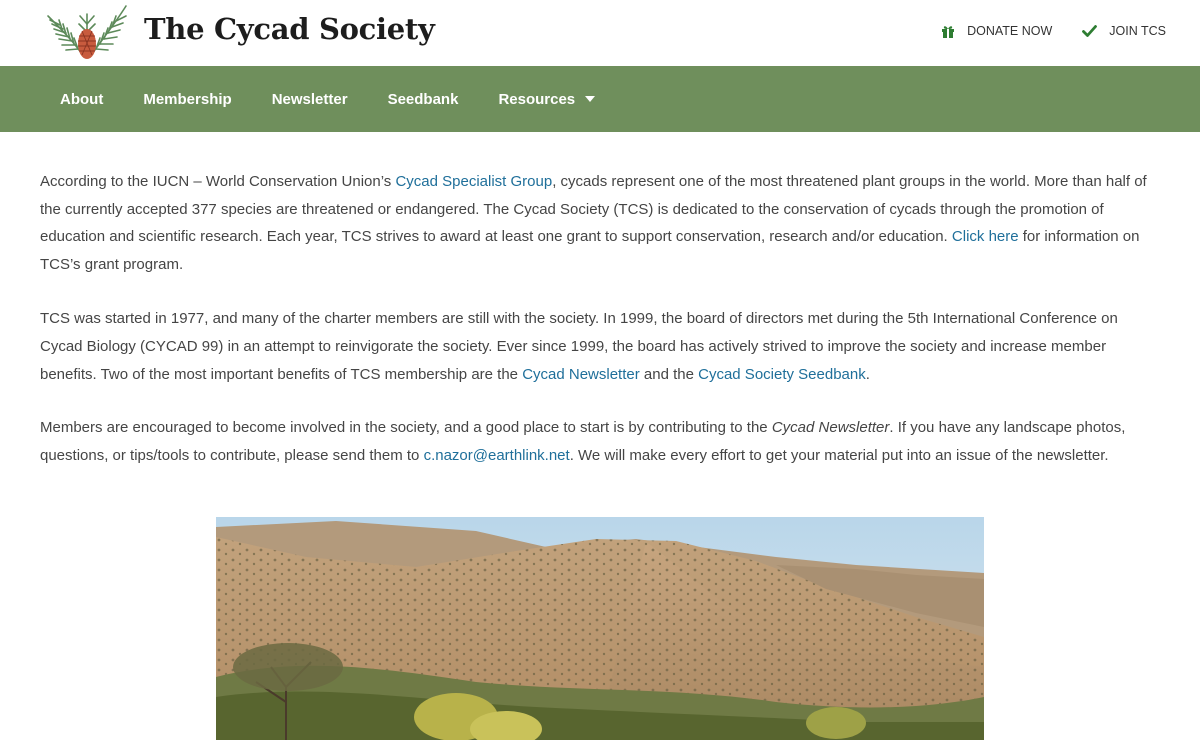 The image size is (1200, 740). I want to click on site-title: The Cycad Society, so click(289, 29).